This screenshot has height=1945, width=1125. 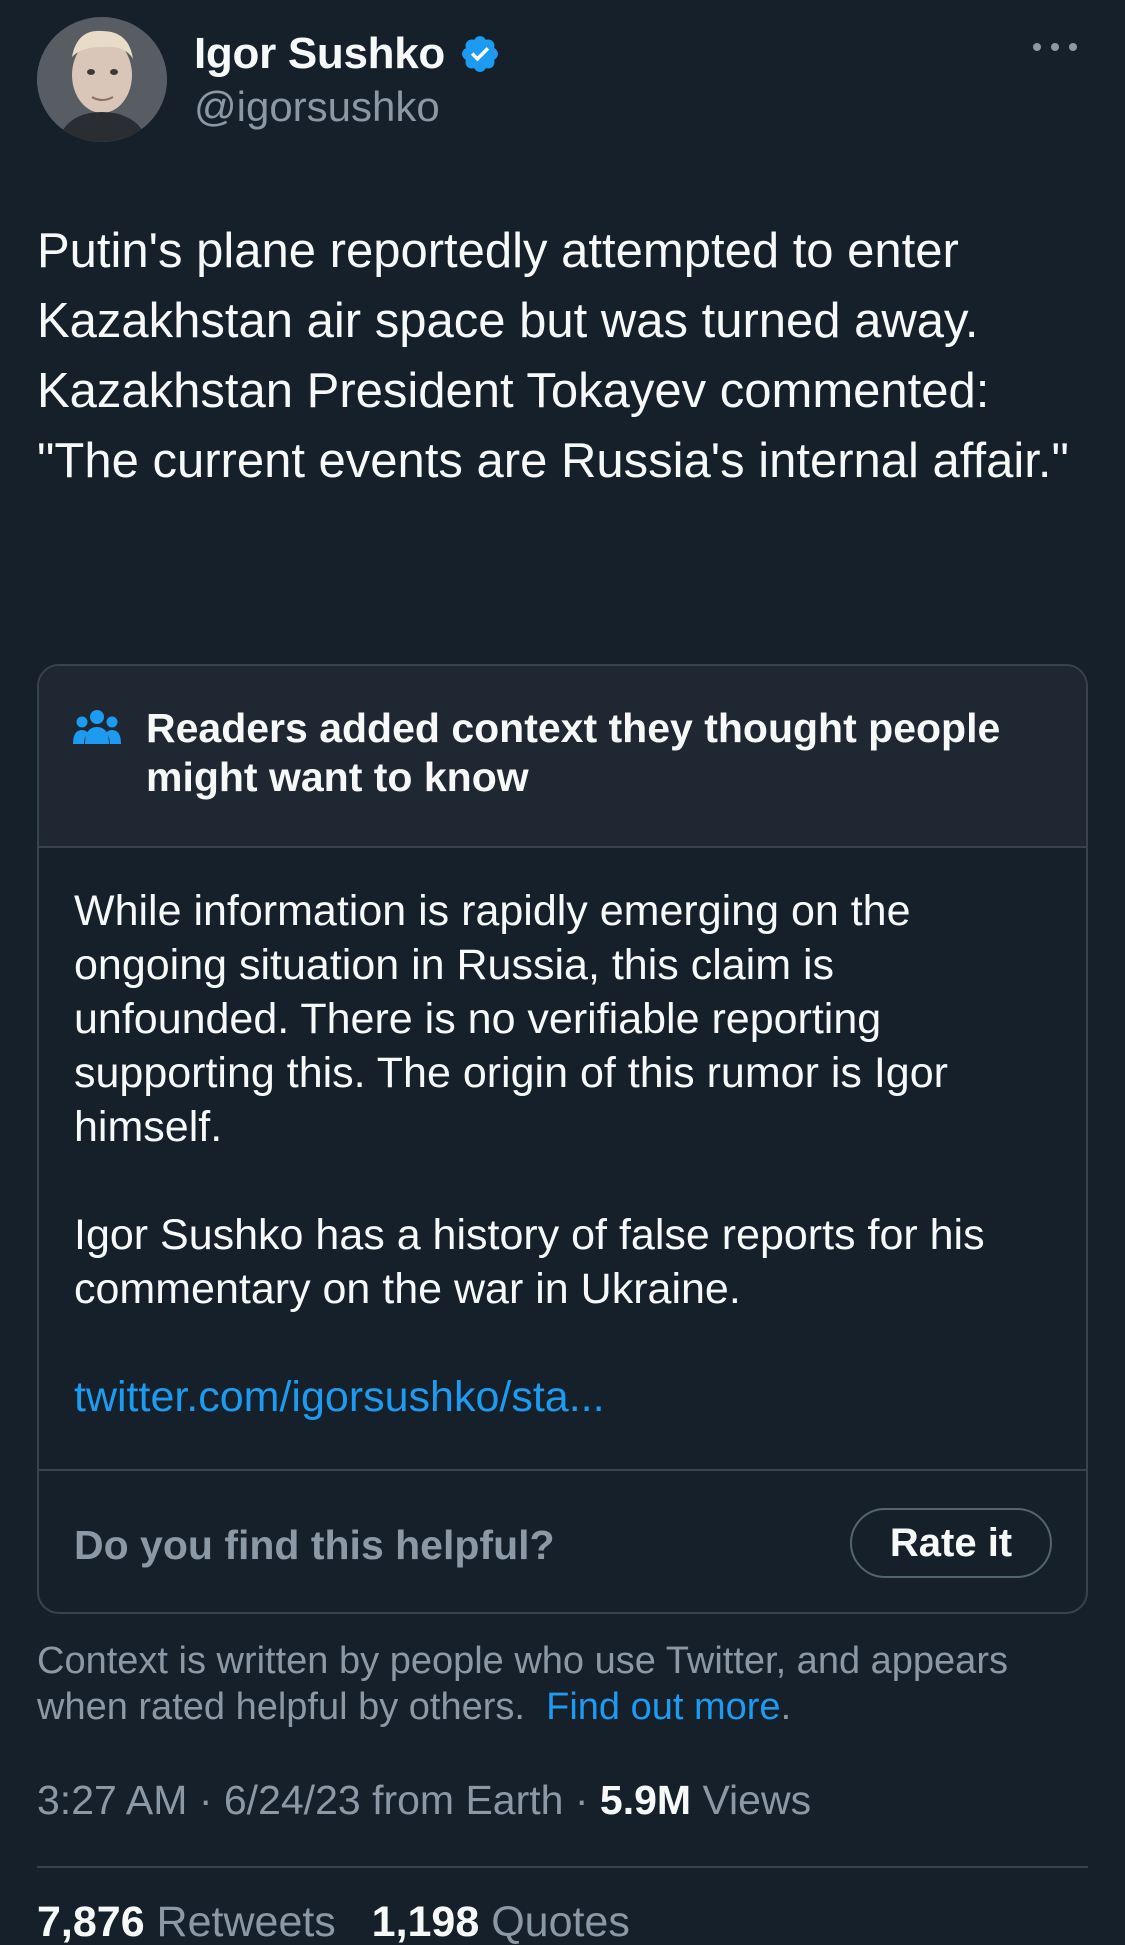 What do you see at coordinates (462, 1800) in the screenshot?
I see `tweet-source: from Earth` at bounding box center [462, 1800].